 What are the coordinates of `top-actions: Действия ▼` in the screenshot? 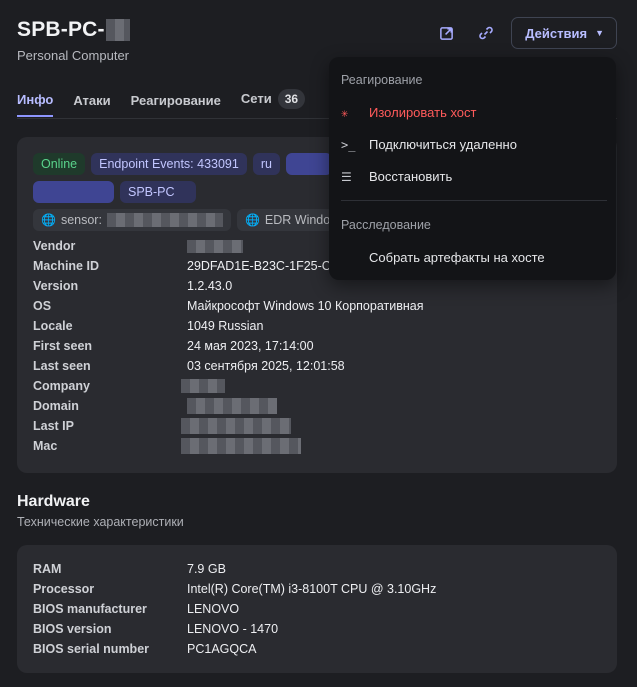 It's located at (524, 33).